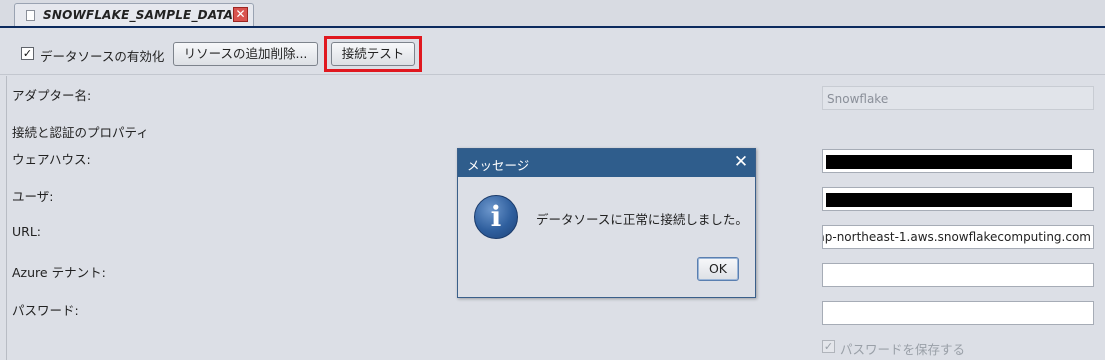  What do you see at coordinates (45, 310) in the screenshot?
I see `password-label: パスワード:` at bounding box center [45, 310].